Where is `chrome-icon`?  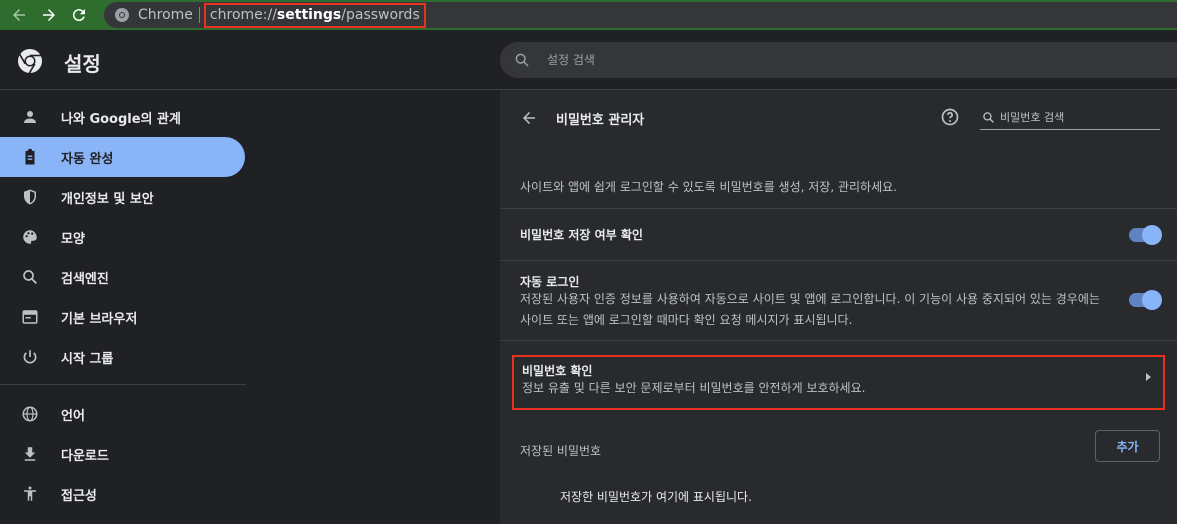 chrome-icon is located at coordinates (122, 15).